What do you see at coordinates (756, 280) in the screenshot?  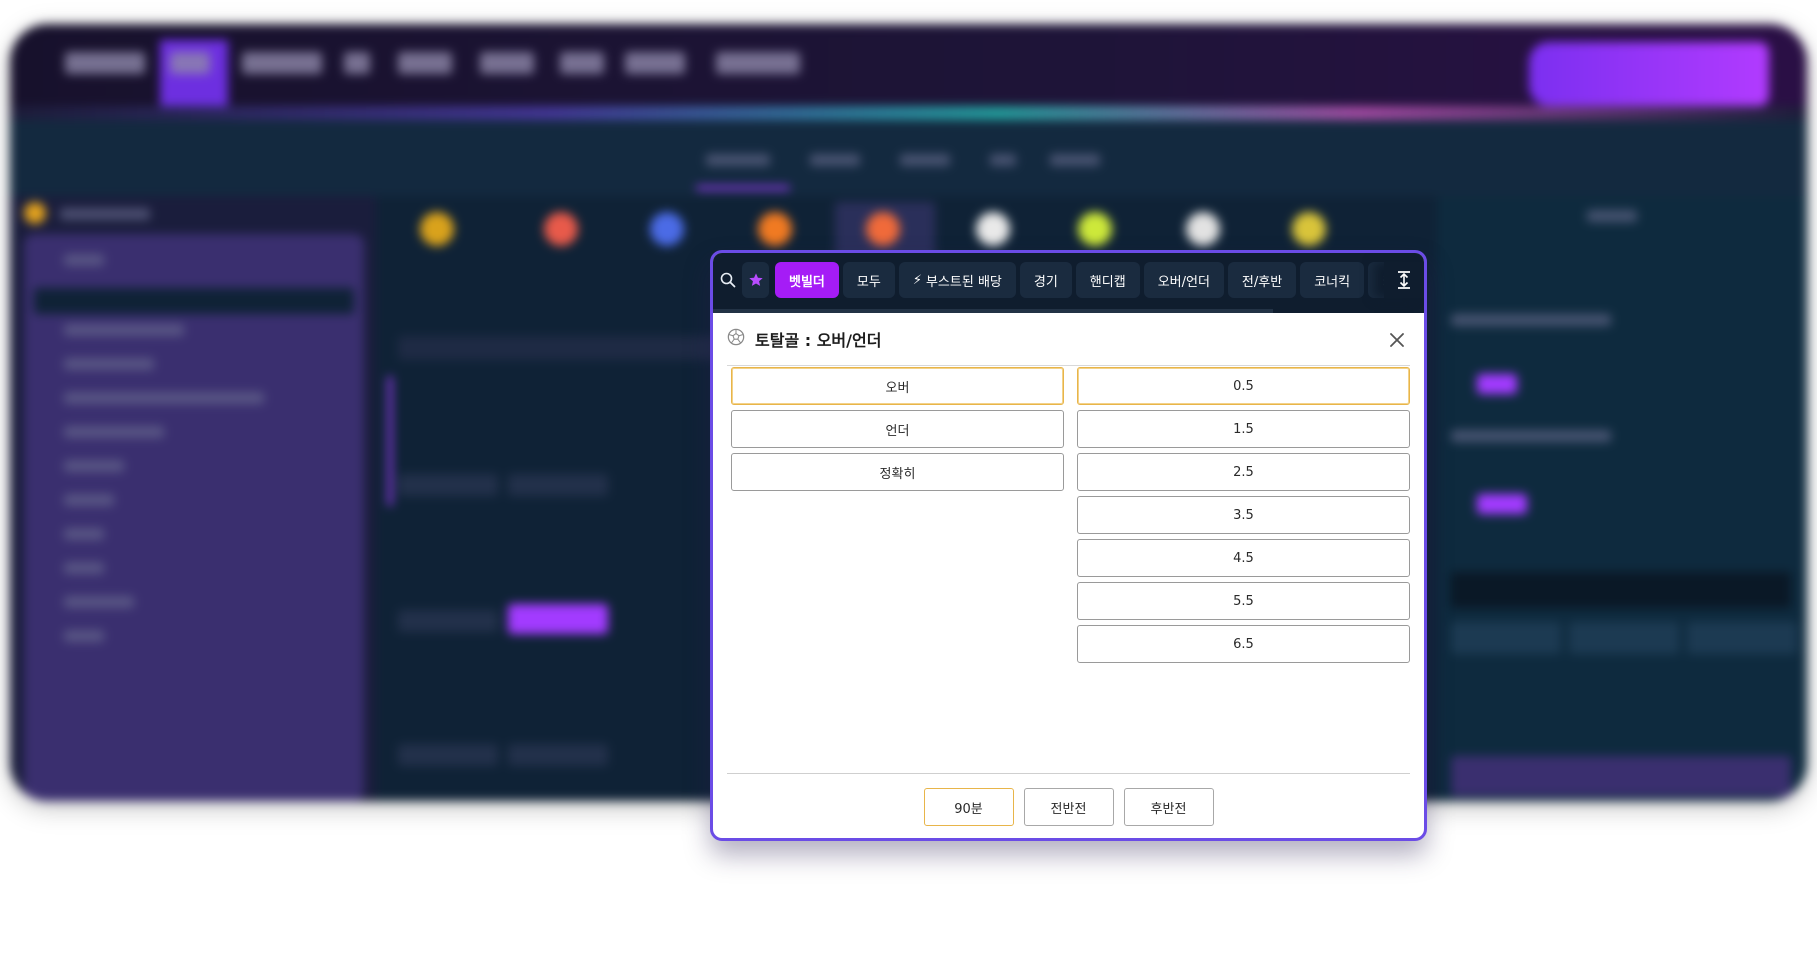 I see `favorite-star-icon` at bounding box center [756, 280].